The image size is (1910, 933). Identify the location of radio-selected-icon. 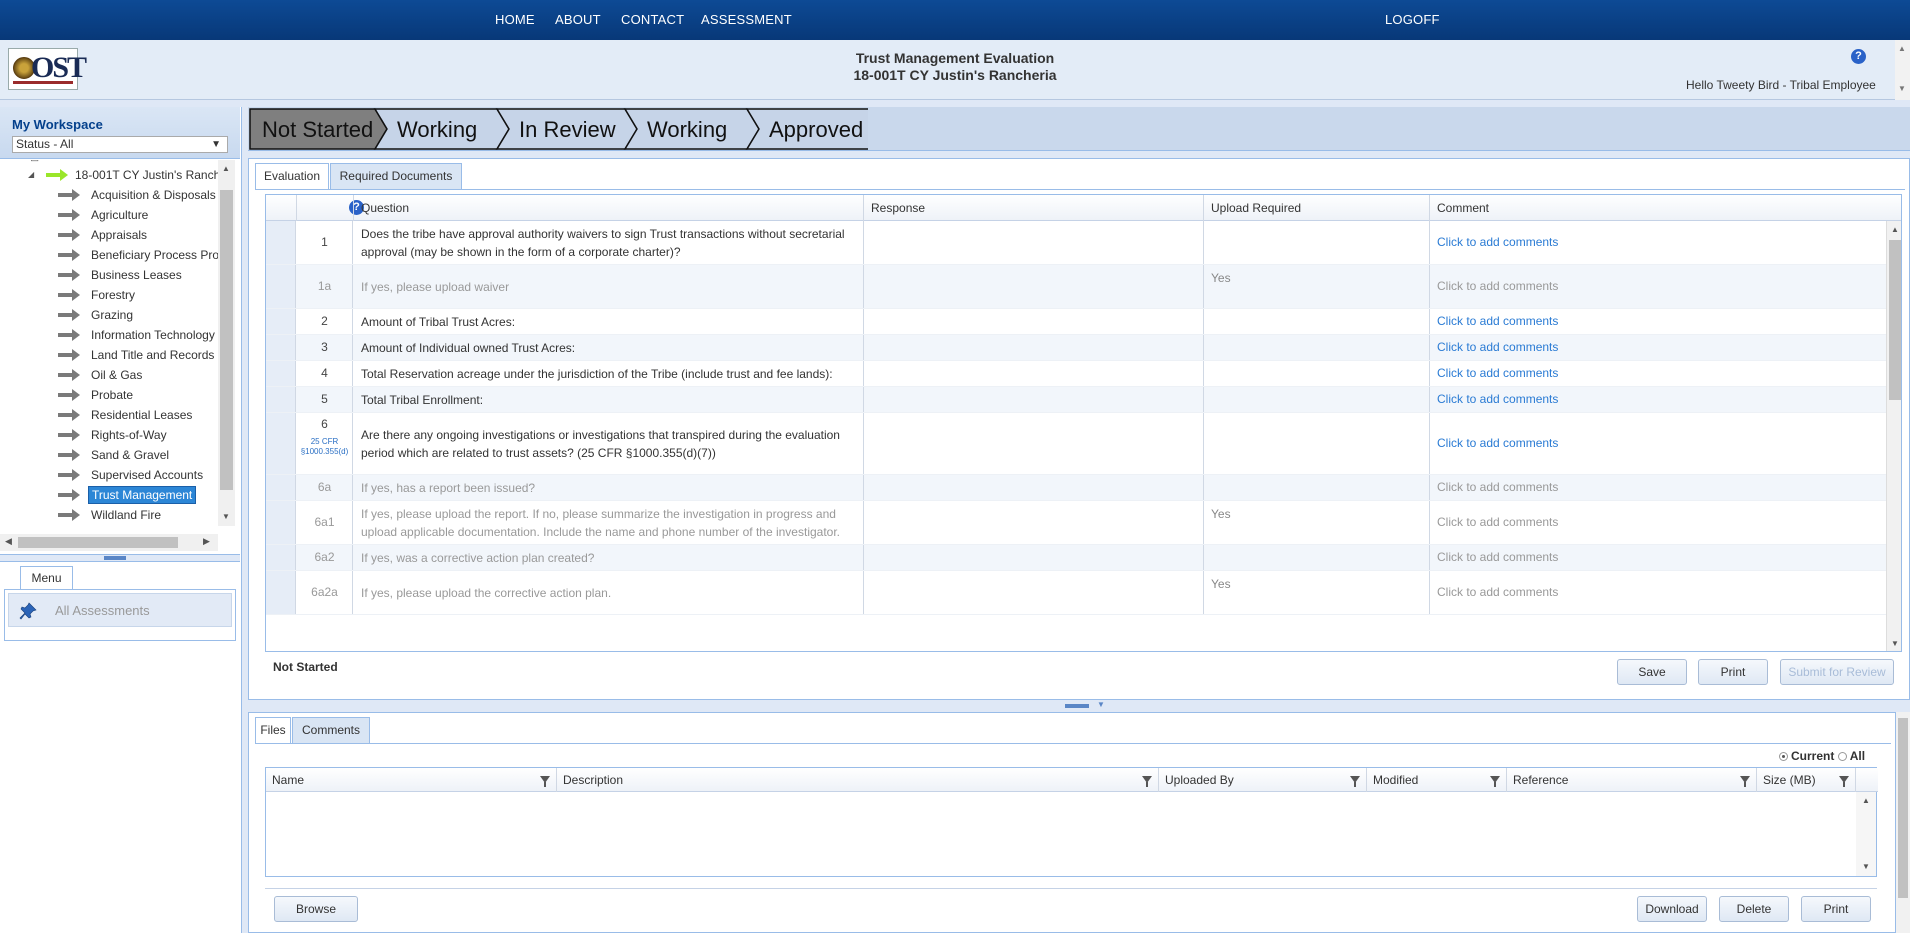
(1783, 756).